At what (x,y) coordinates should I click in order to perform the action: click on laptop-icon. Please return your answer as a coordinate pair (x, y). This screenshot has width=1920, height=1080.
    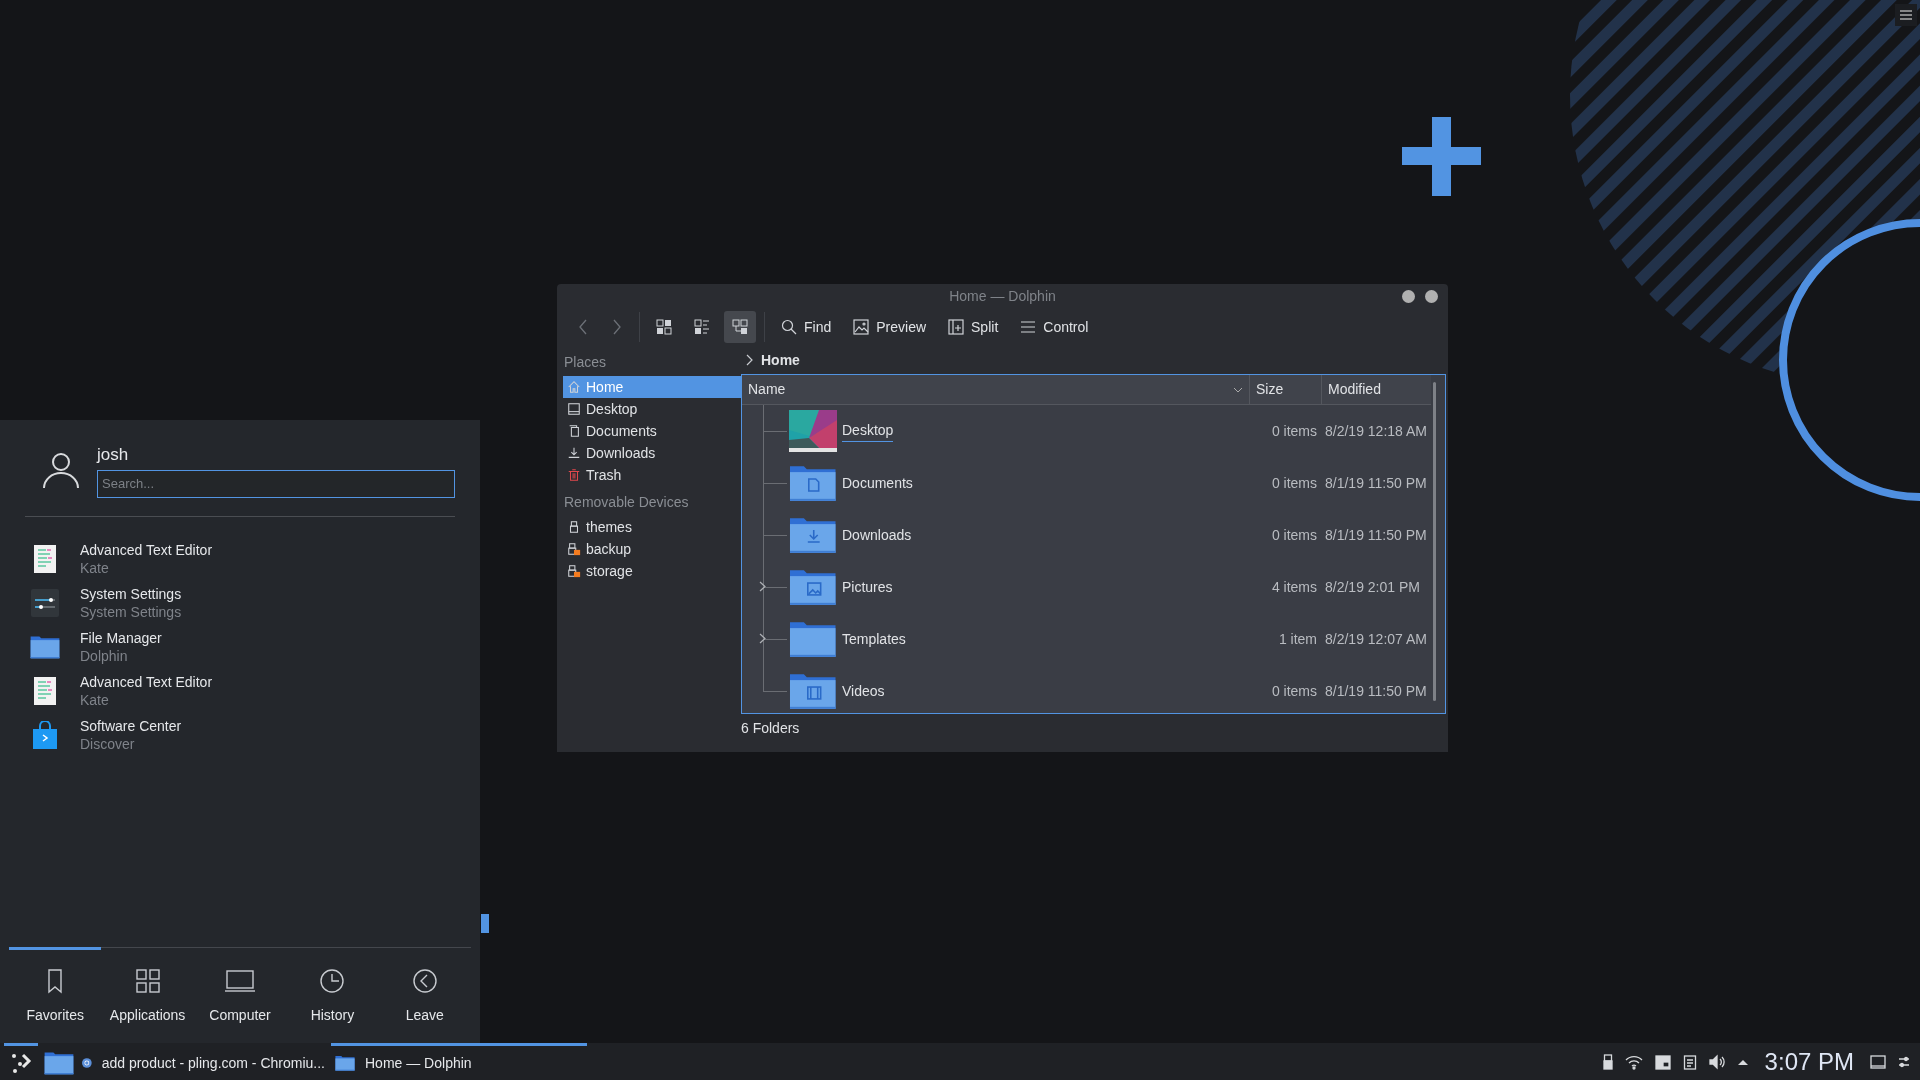
    Looking at the image, I should click on (240, 981).